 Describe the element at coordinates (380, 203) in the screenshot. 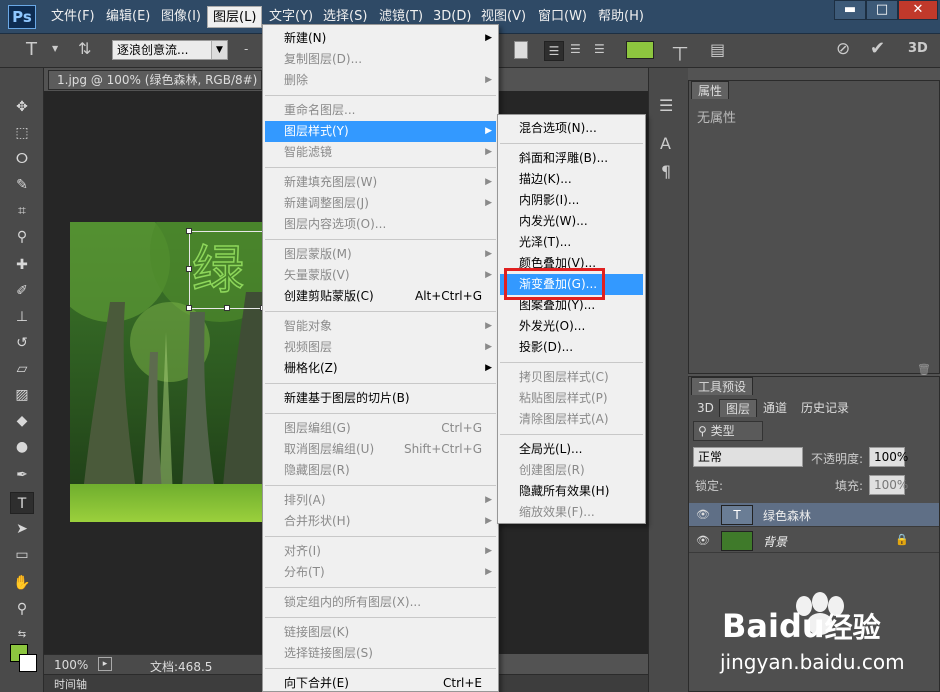

I see `layer-menu-item: 新建调整图层(J) ▶` at that location.